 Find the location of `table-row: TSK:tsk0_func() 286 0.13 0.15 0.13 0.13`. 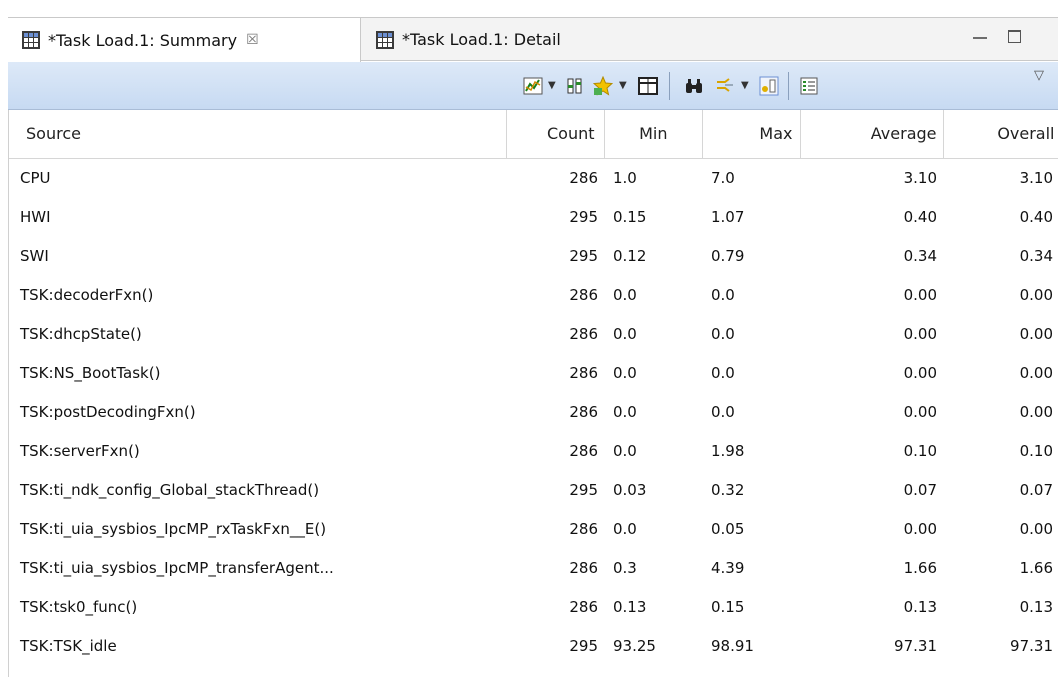

table-row: TSK:tsk0_func() 286 0.13 0.15 0.13 0.13 is located at coordinates (533, 606).